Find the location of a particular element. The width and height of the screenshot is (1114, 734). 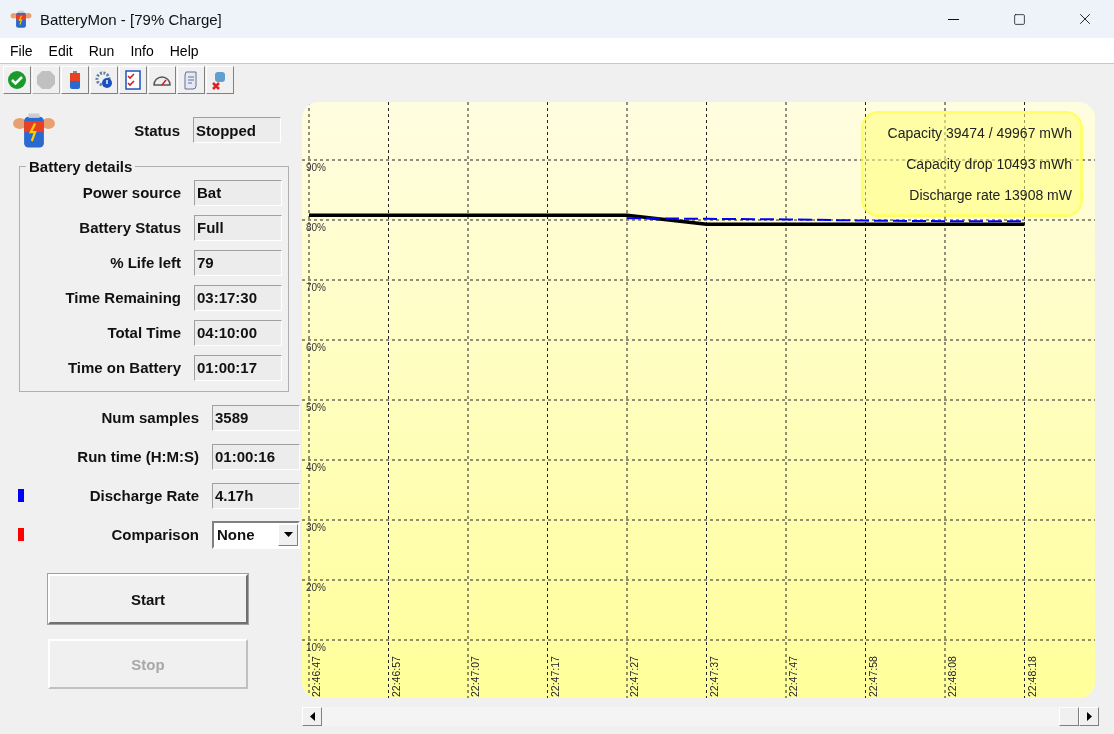

value-field: 04:10:00 is located at coordinates (238, 332).